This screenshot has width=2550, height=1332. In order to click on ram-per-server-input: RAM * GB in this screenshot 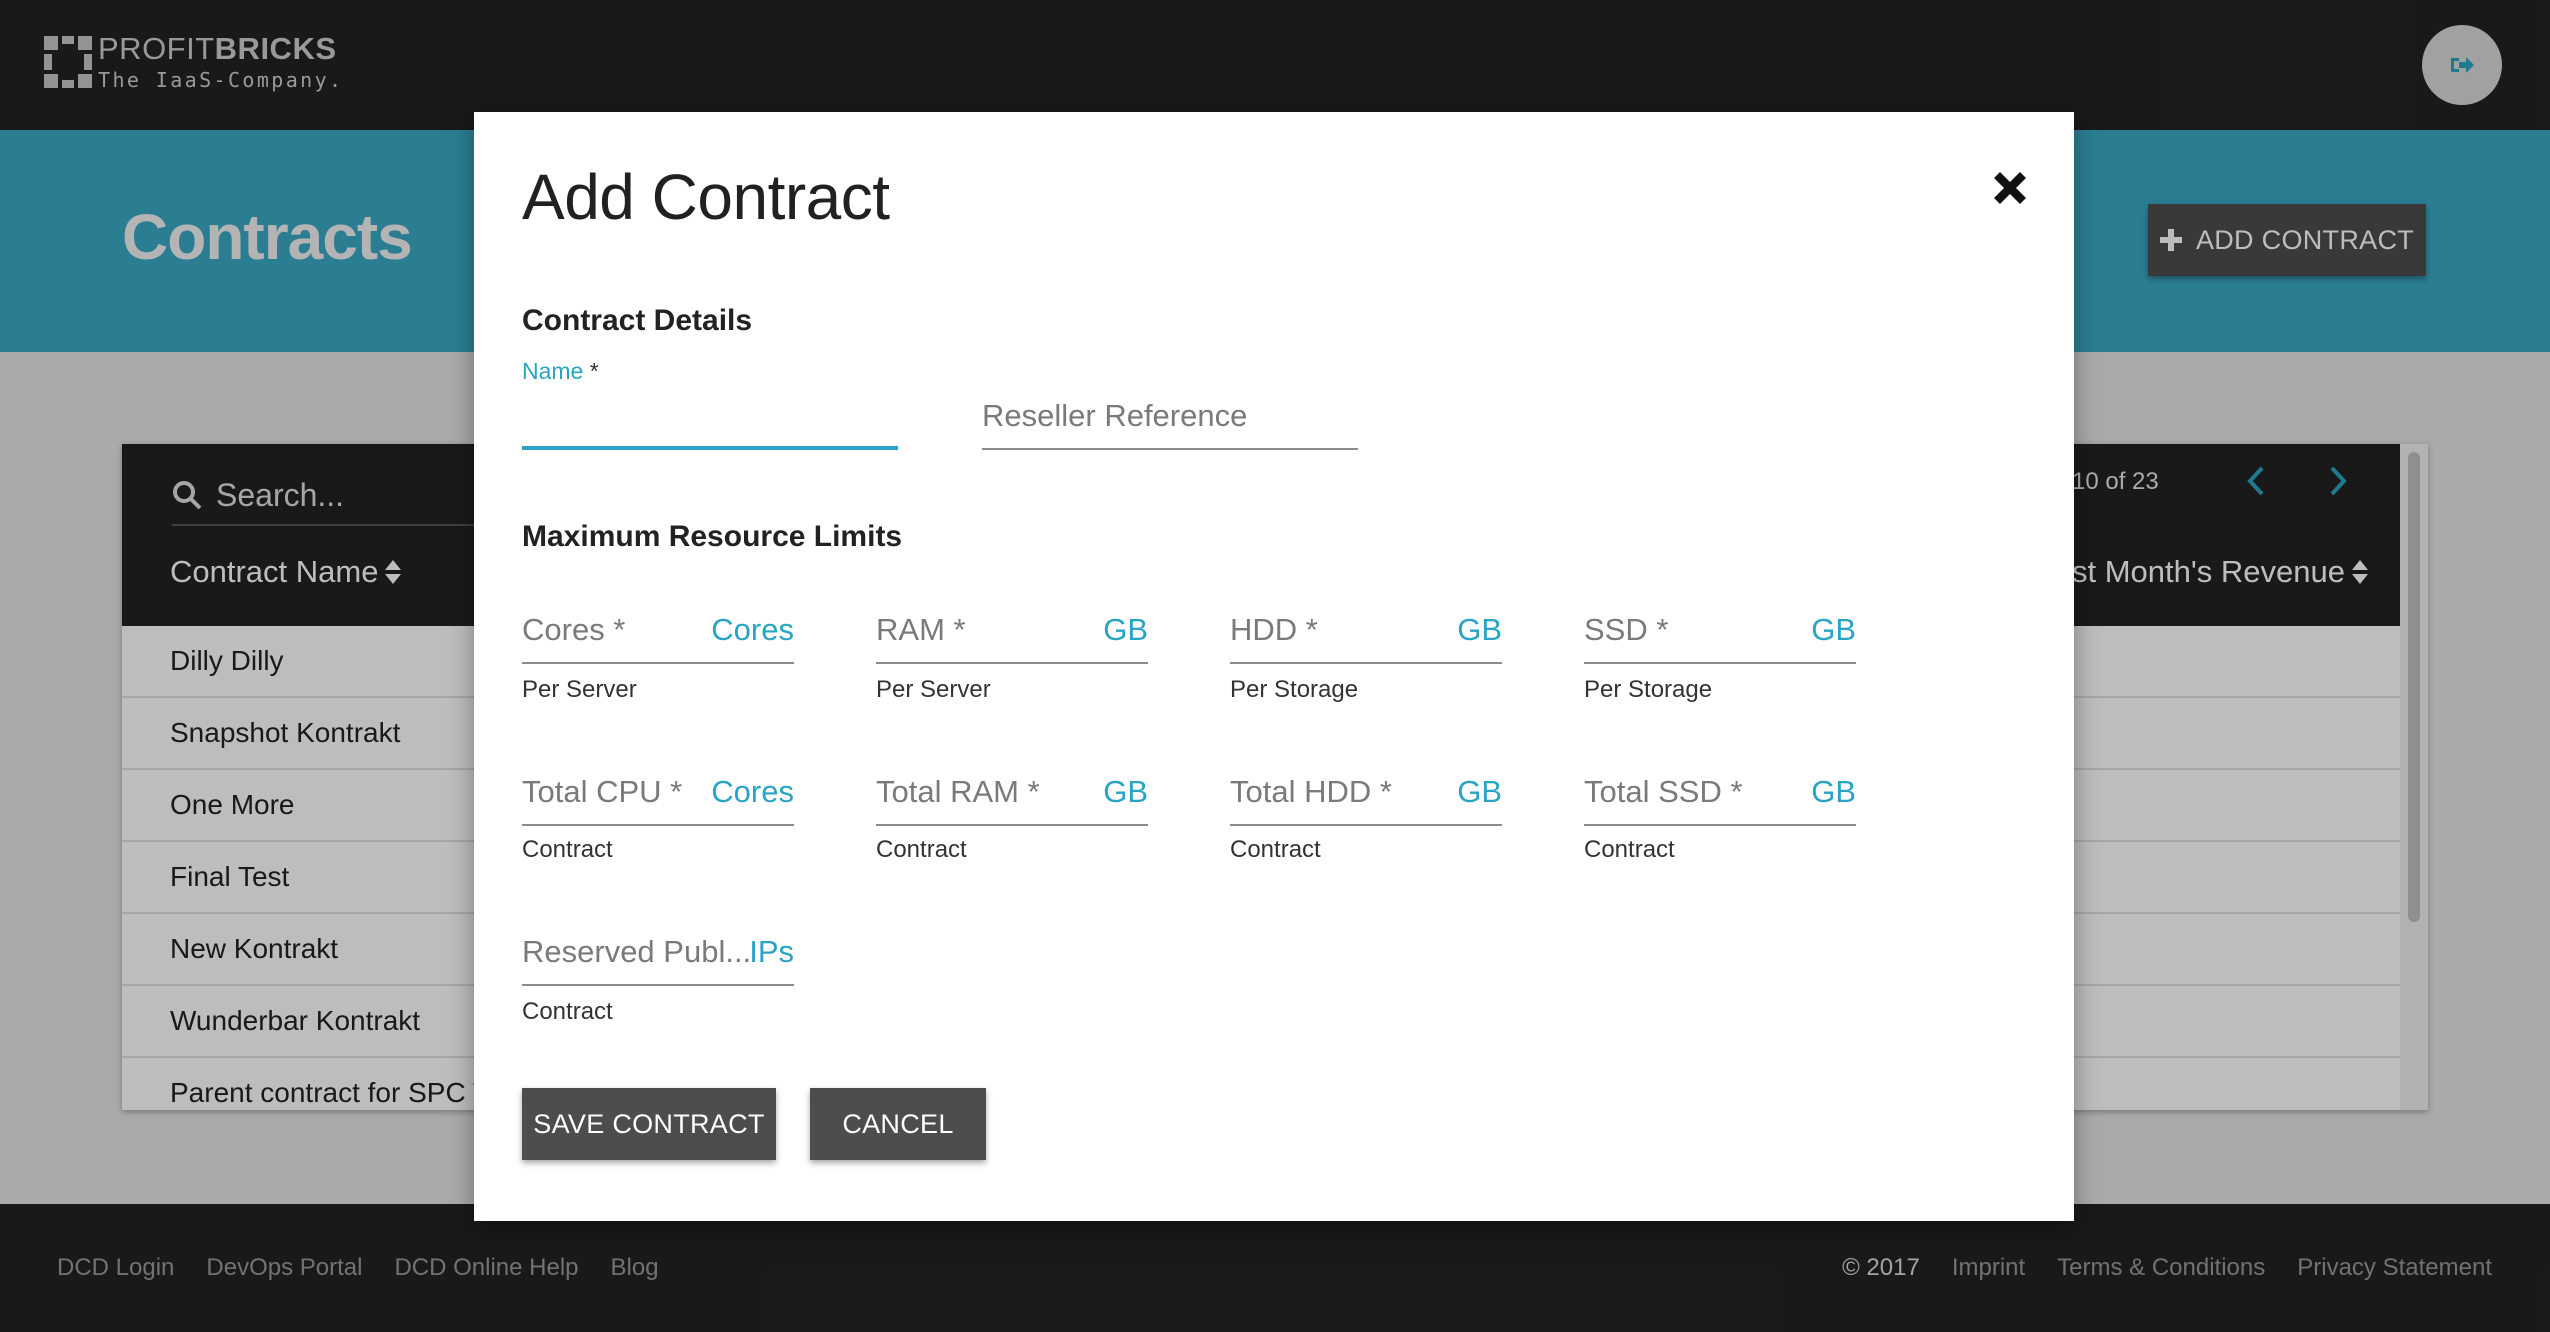, I will do `click(1012, 634)`.